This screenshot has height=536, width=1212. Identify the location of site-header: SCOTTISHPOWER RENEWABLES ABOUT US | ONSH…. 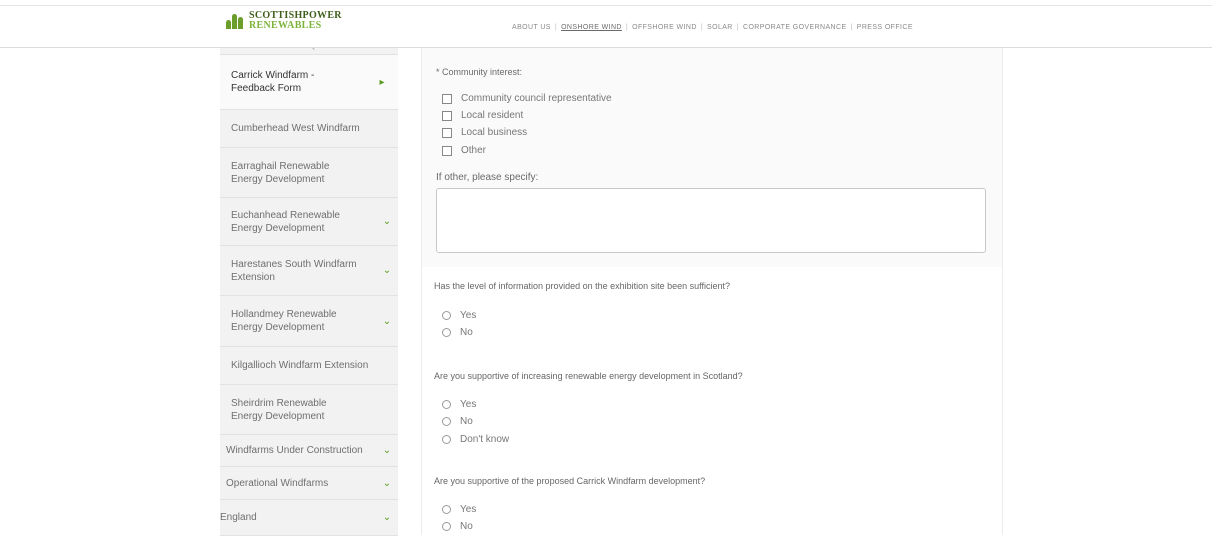
(606, 24).